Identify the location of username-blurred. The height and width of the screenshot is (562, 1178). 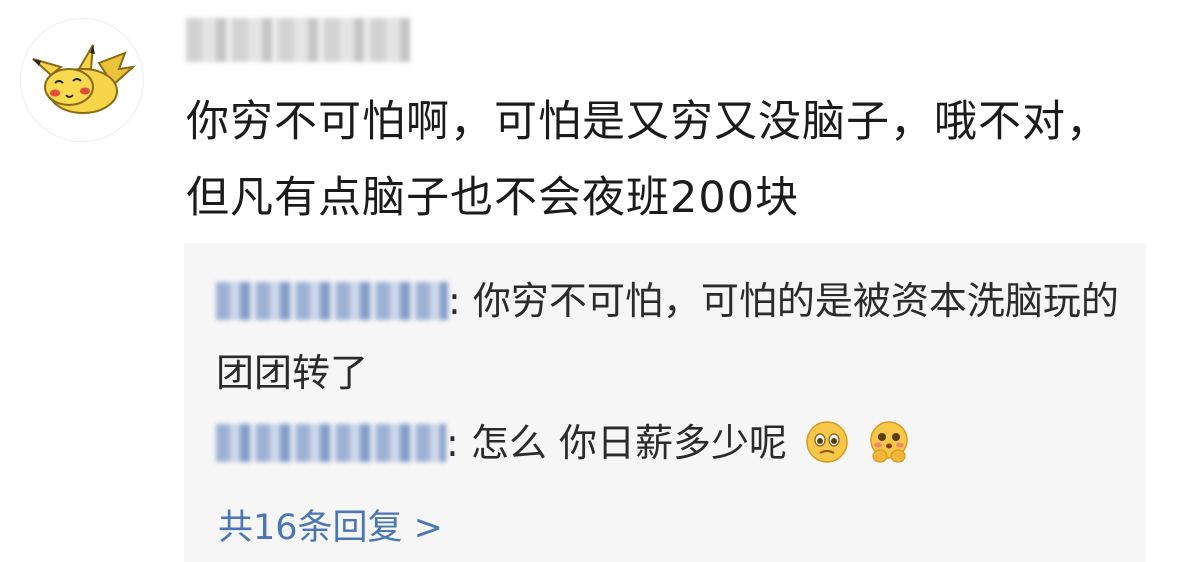
(298, 40).